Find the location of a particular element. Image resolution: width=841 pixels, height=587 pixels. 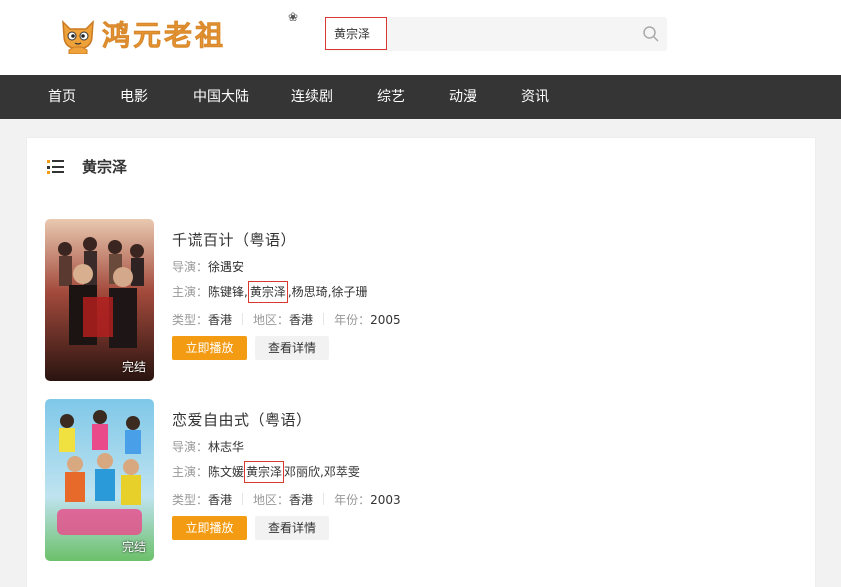

site-logo: 鸿元老祖 ❀ is located at coordinates (178, 33).